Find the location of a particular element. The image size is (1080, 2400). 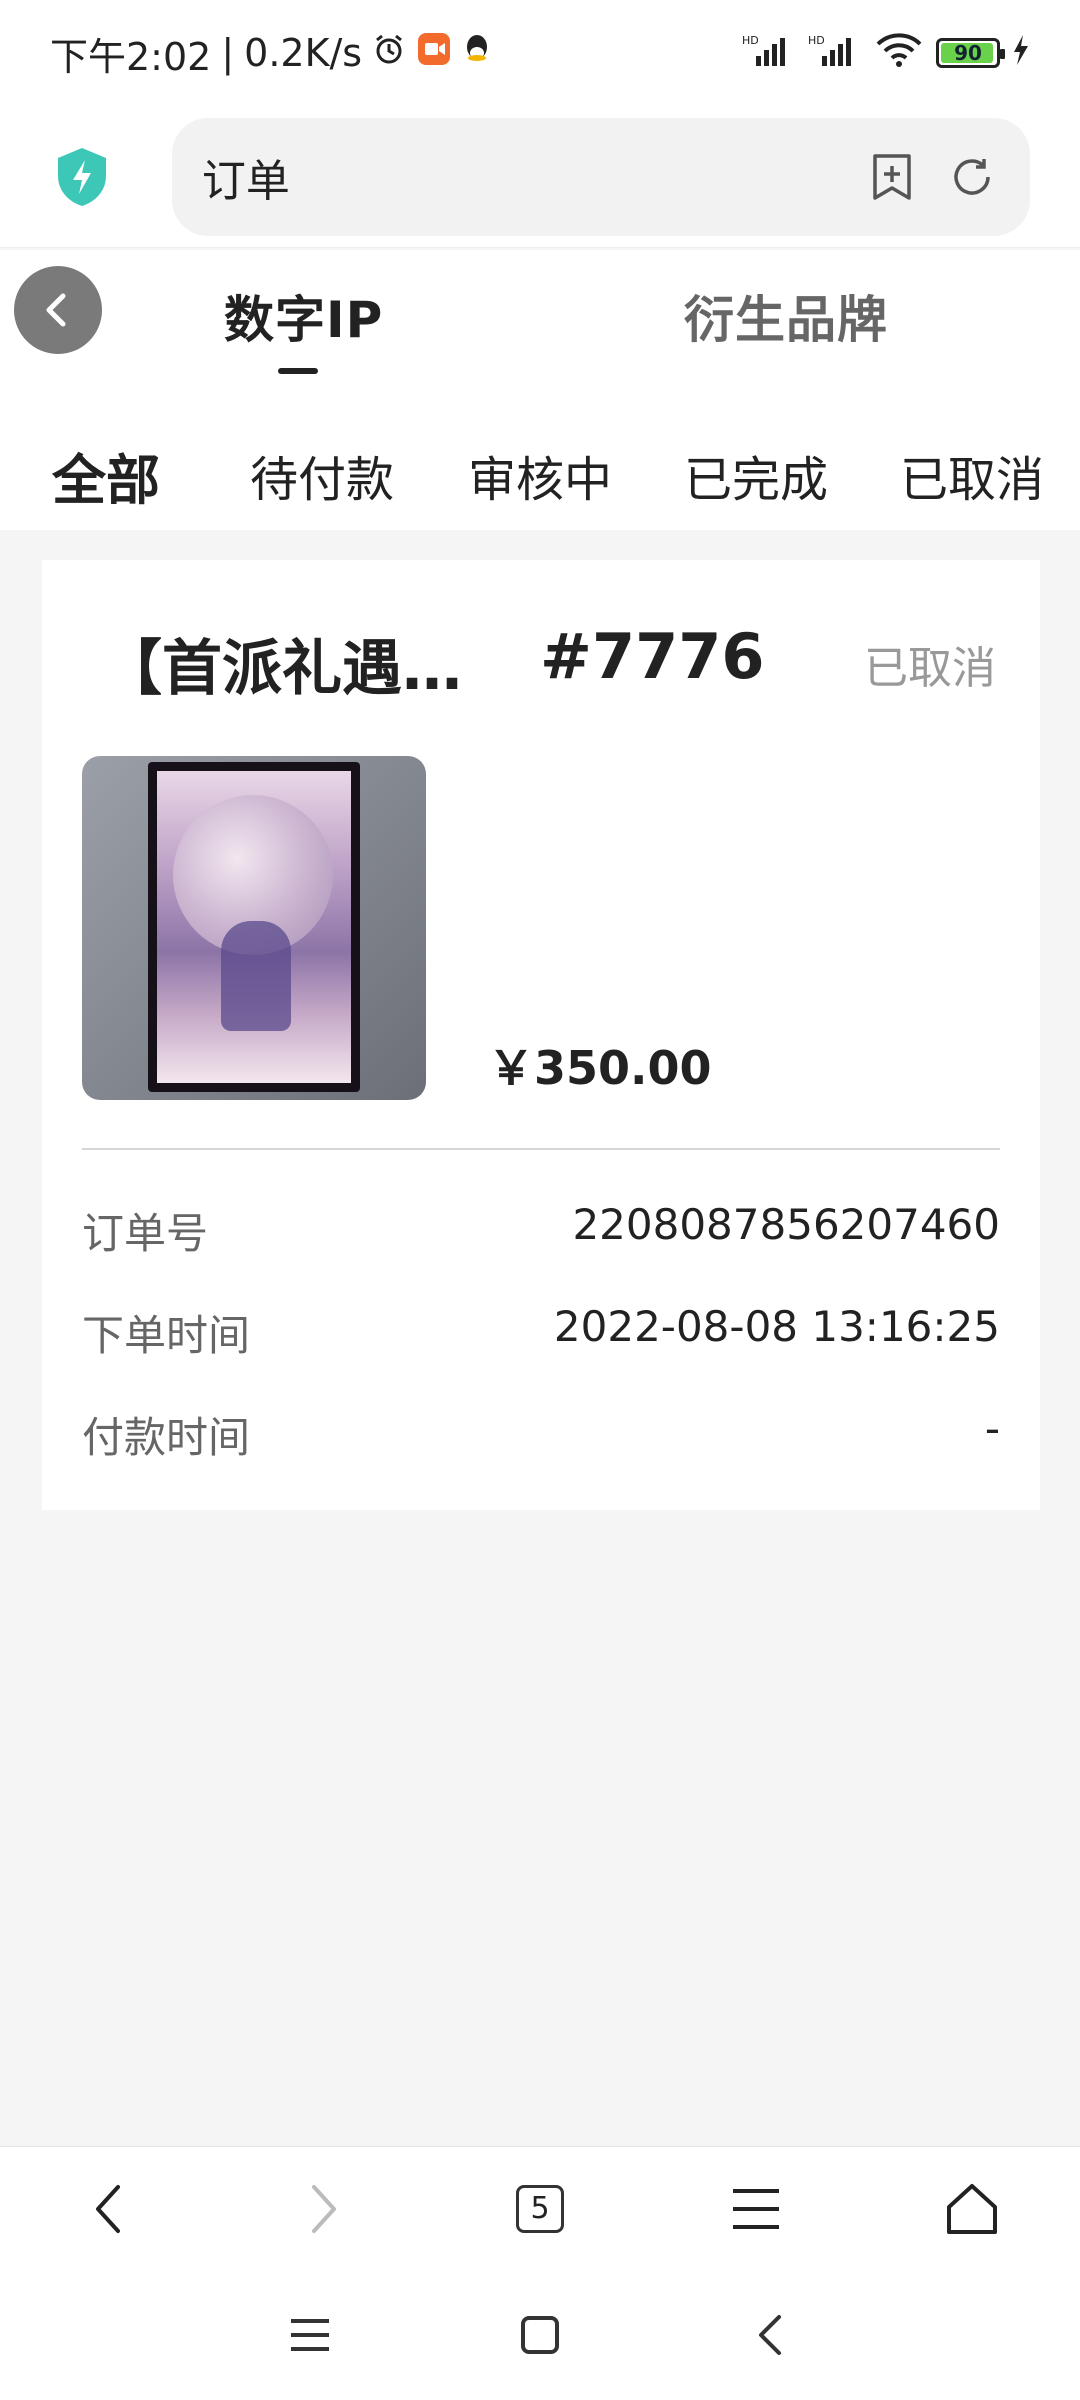

filter-under-review: 审核中 is located at coordinates (540, 475).